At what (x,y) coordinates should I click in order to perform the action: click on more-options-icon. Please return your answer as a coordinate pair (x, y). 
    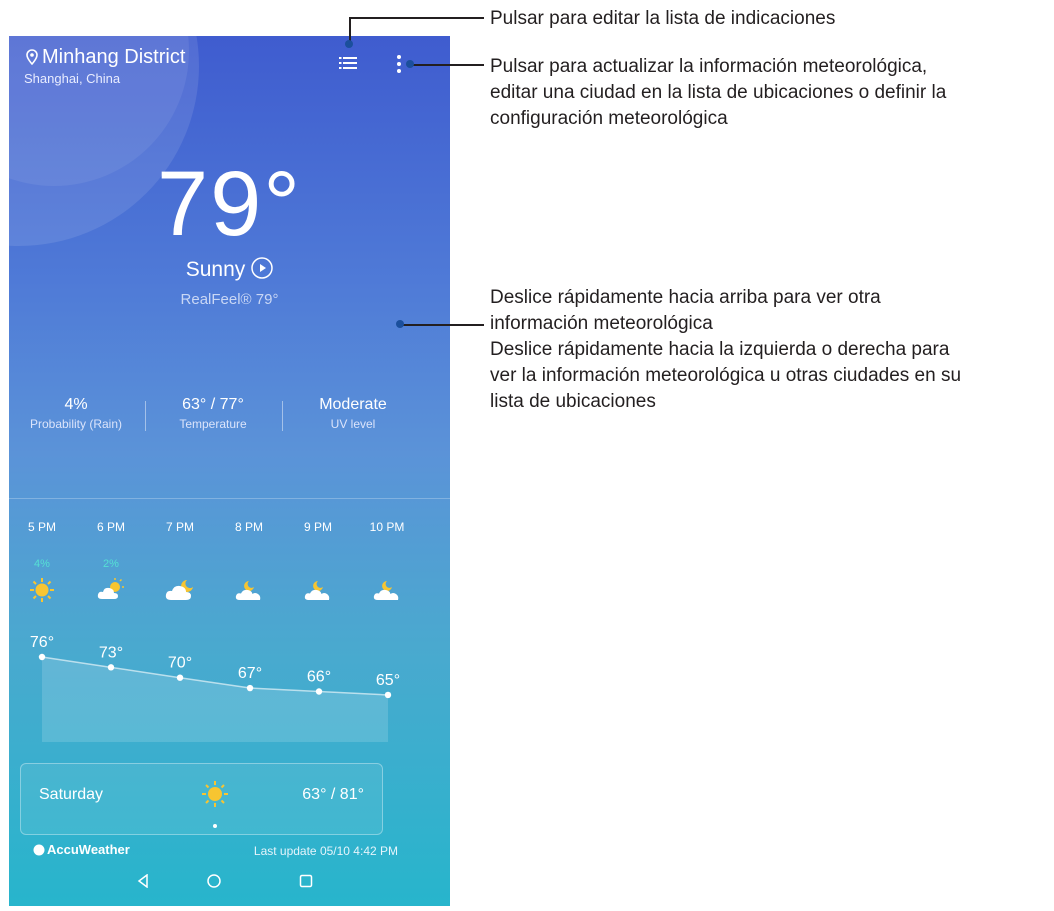
    Looking at the image, I should click on (399, 64).